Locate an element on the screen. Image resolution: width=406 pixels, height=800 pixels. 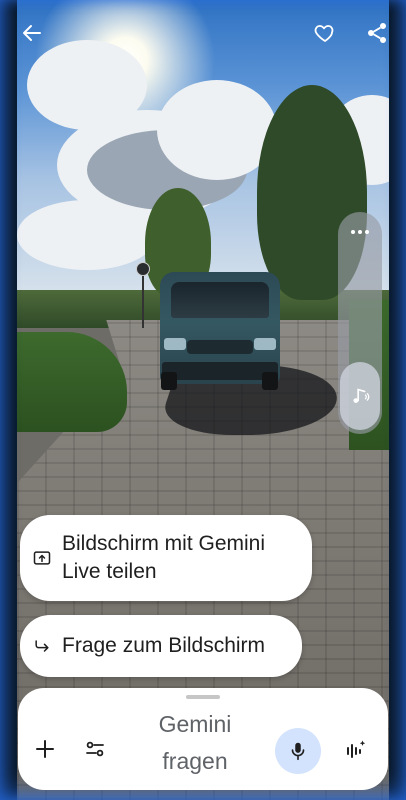
mic-icon is located at coordinates (298, 751).